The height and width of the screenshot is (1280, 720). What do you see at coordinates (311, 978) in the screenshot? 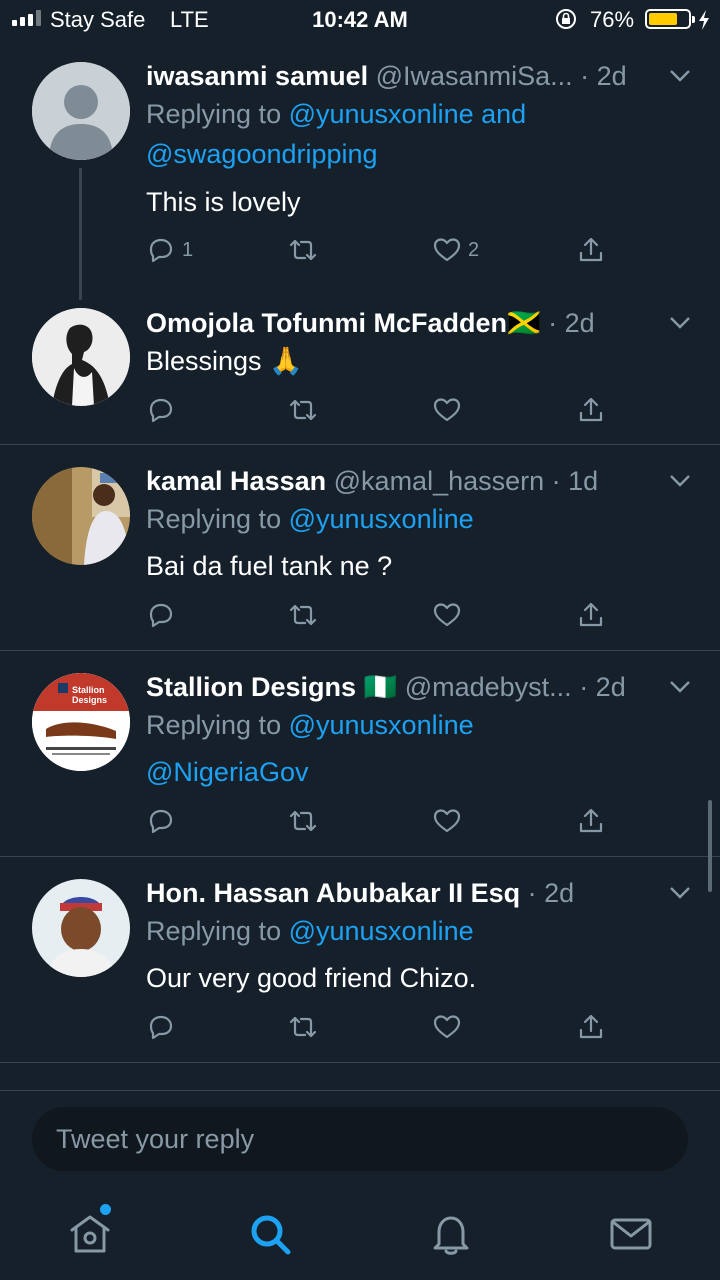
I see `tweet-text: Our very good friend Chizo.` at bounding box center [311, 978].